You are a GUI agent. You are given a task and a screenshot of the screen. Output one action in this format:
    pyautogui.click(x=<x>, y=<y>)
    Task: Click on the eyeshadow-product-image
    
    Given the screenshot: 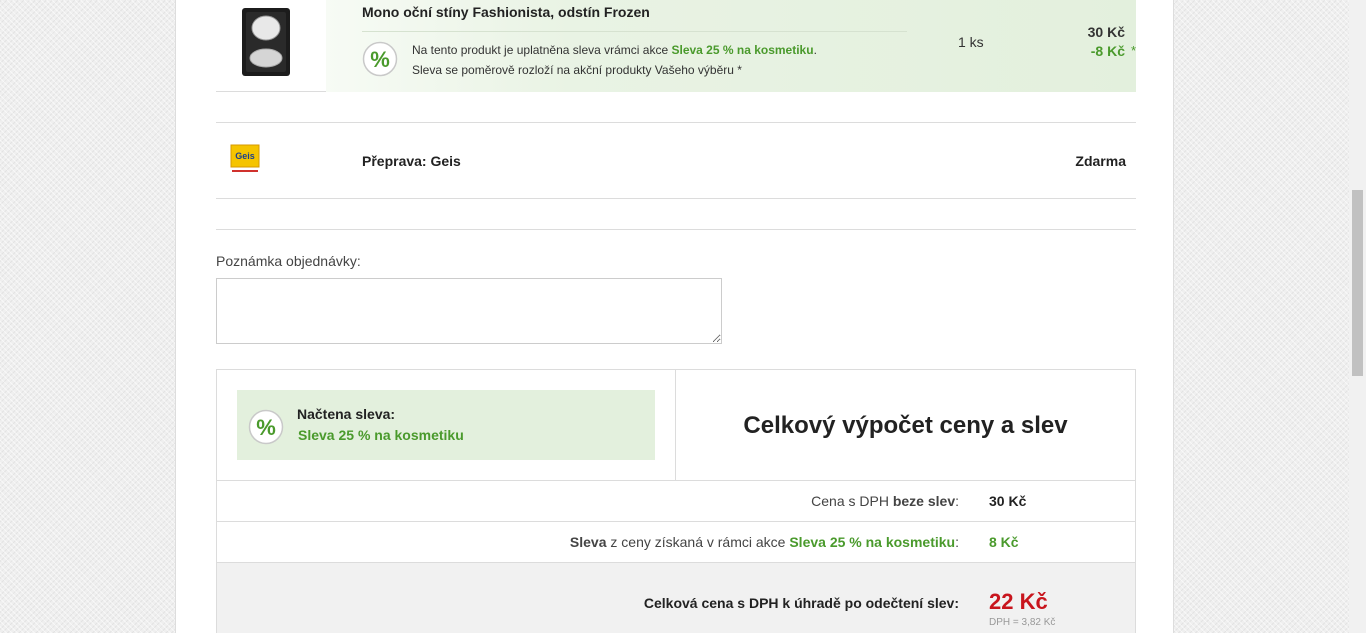 What is the action you would take?
    pyautogui.click(x=266, y=42)
    